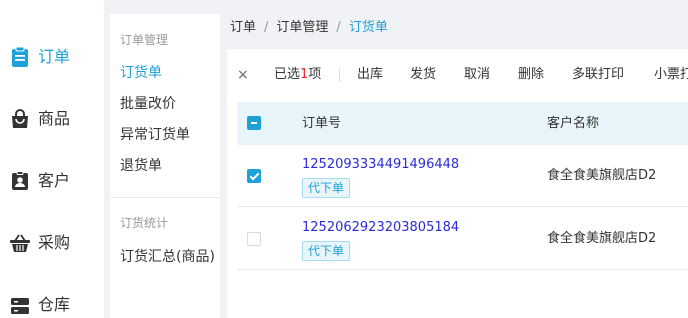  Describe the element at coordinates (168, 135) in the screenshot. I see `sub-nav-item-abnormal-orders: 异常订货单` at that location.